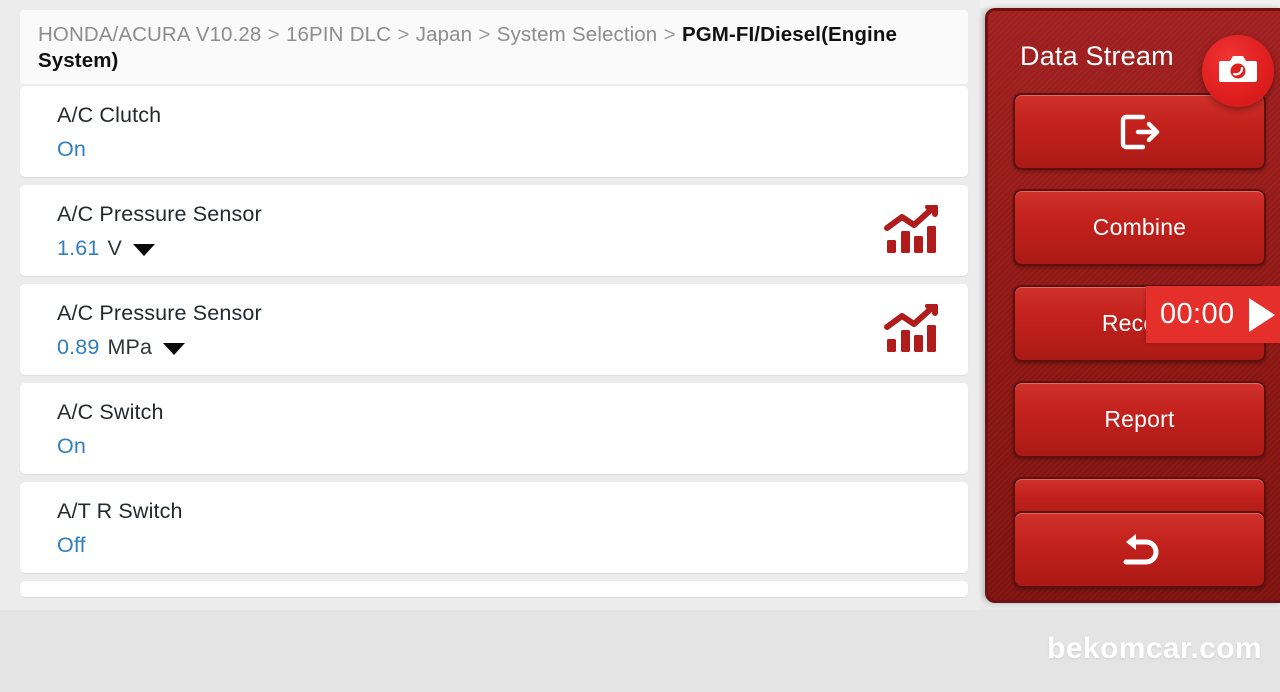 Image resolution: width=1280 pixels, height=692 pixels. Describe the element at coordinates (130, 347) in the screenshot. I see `stream-row-unit: MPa` at that location.